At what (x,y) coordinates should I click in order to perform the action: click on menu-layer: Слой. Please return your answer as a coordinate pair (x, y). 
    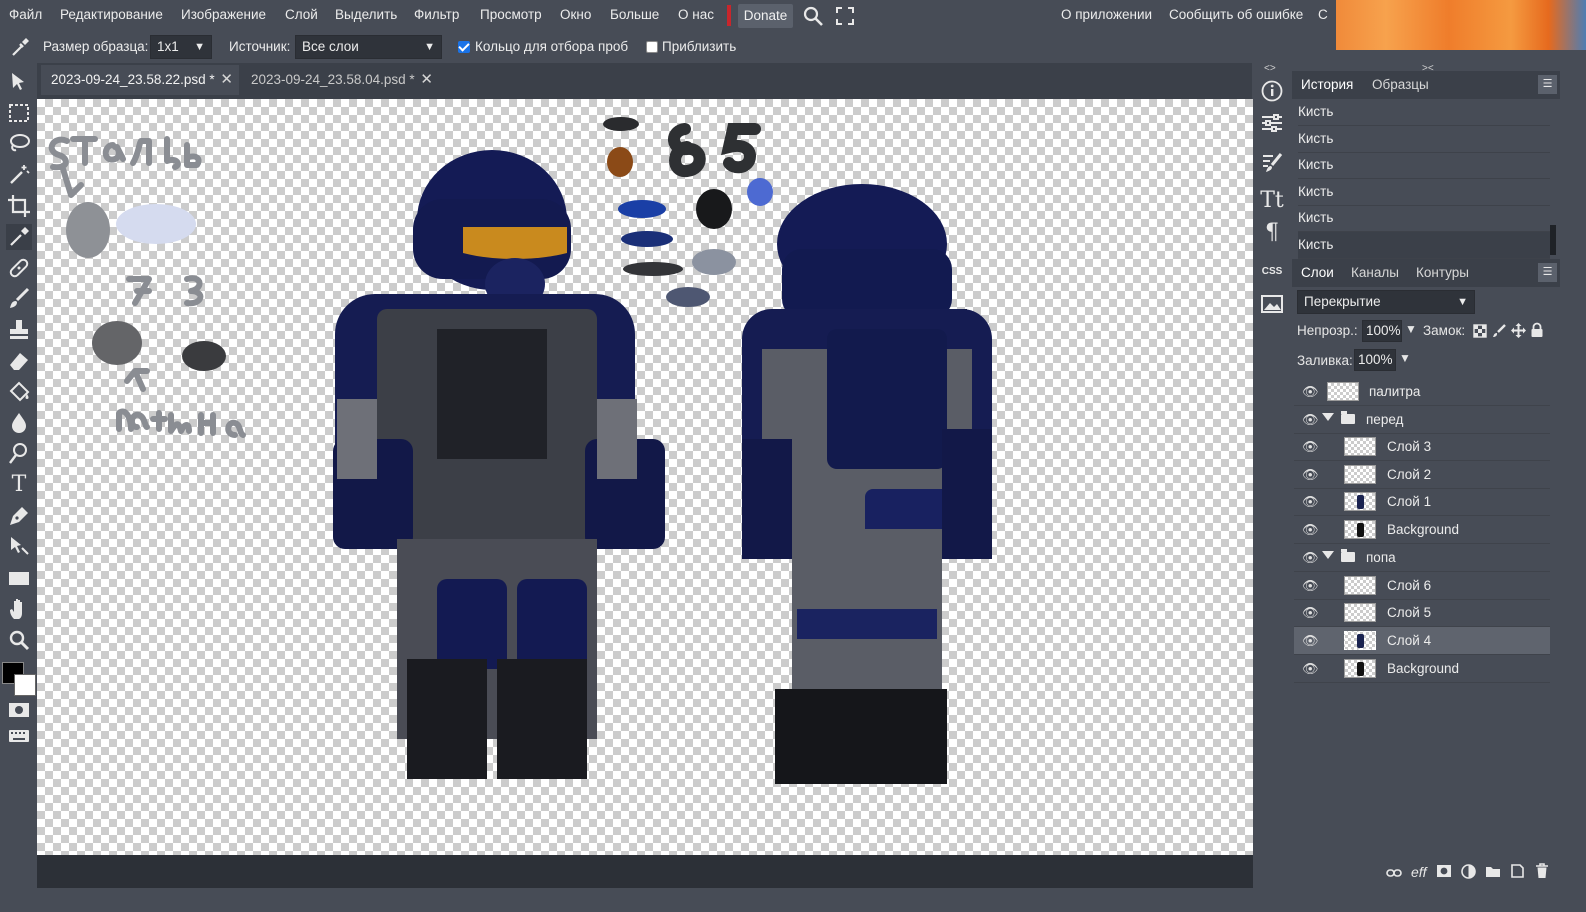
    Looking at the image, I should click on (301, 14).